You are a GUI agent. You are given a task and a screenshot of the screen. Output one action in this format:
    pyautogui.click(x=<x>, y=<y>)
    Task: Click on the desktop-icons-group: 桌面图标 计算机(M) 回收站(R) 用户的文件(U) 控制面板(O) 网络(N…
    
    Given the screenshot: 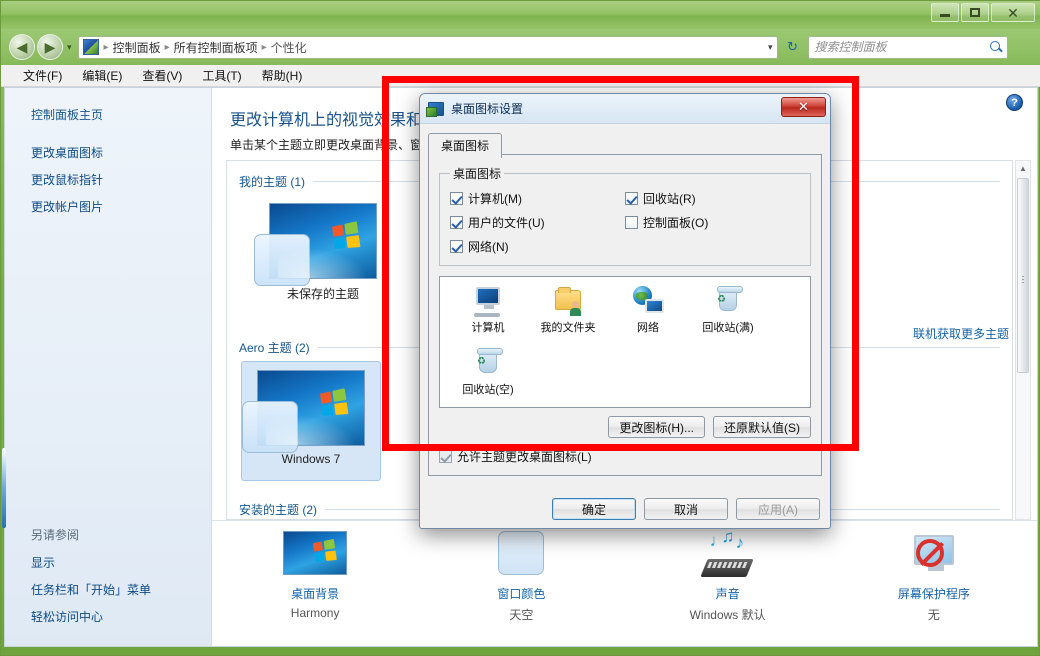 What is the action you would take?
    pyautogui.click(x=625, y=215)
    